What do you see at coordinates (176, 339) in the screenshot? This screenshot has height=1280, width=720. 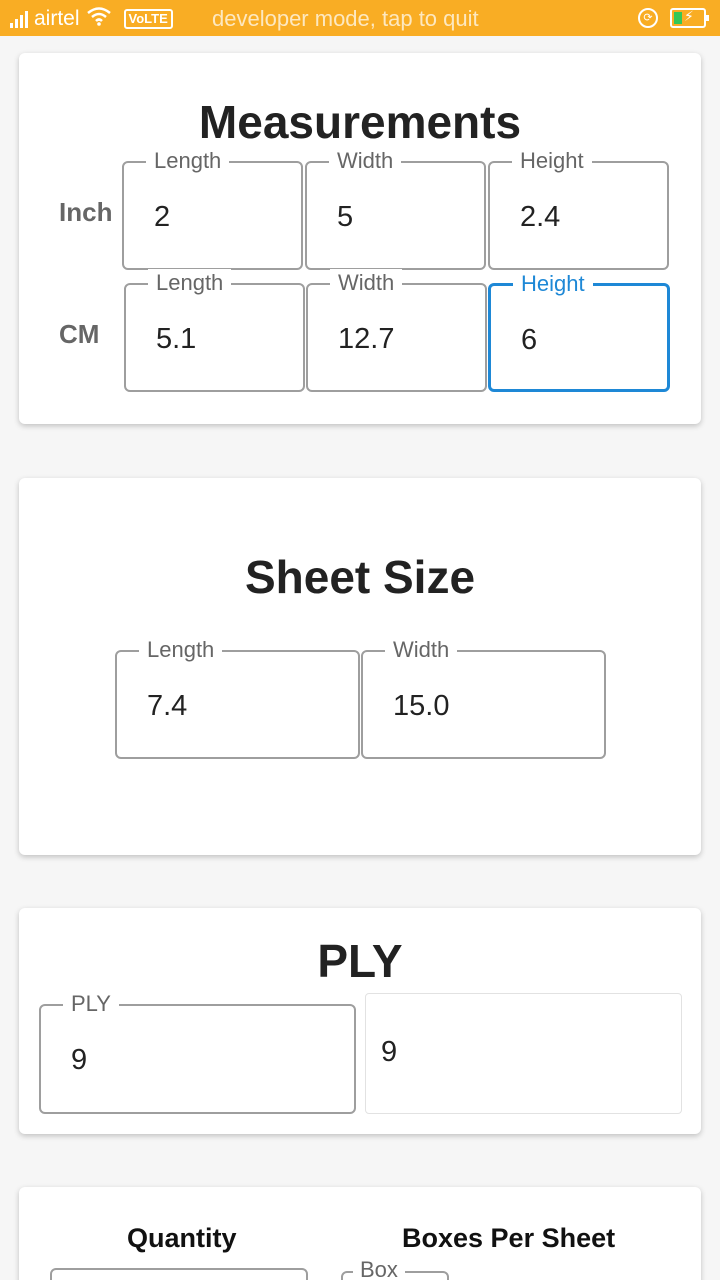 I see `cm-length-value: 5.1` at bounding box center [176, 339].